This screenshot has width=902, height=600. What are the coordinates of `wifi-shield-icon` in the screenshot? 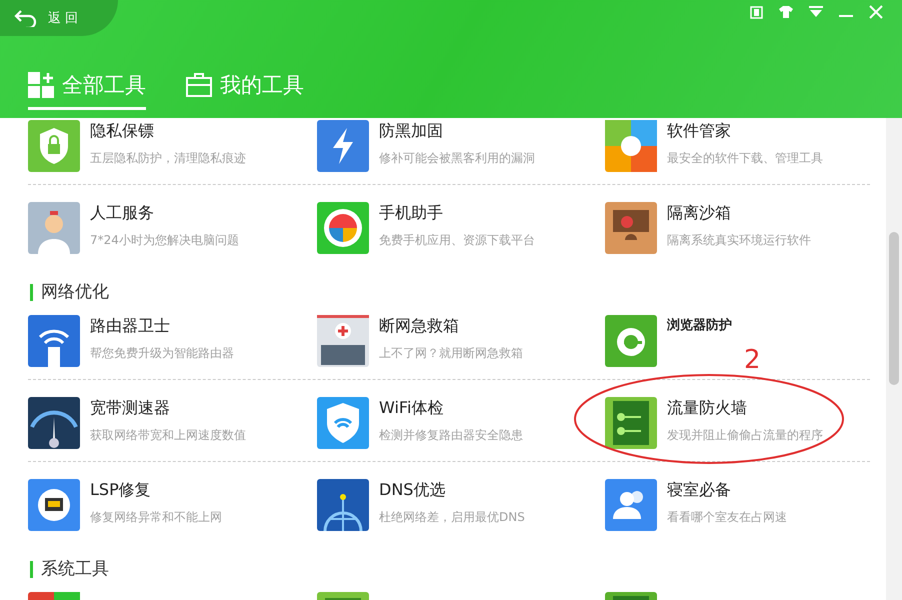 It's located at (343, 423).